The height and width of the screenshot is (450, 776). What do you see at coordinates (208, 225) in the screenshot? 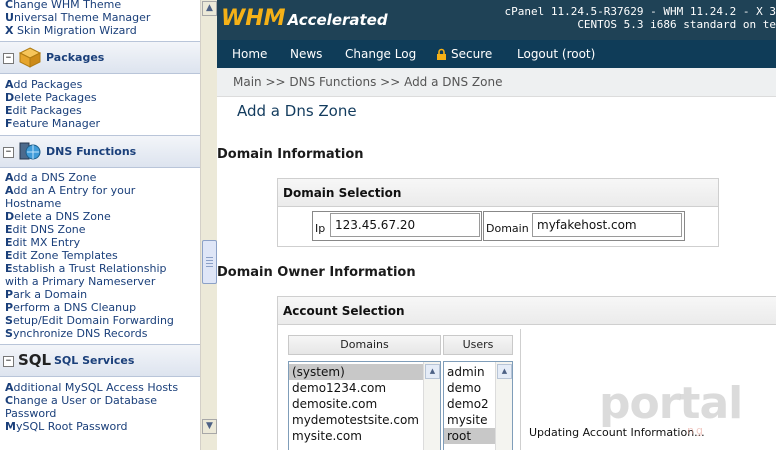
I see `sidebar-scrollbar: ▲ ▼` at bounding box center [208, 225].